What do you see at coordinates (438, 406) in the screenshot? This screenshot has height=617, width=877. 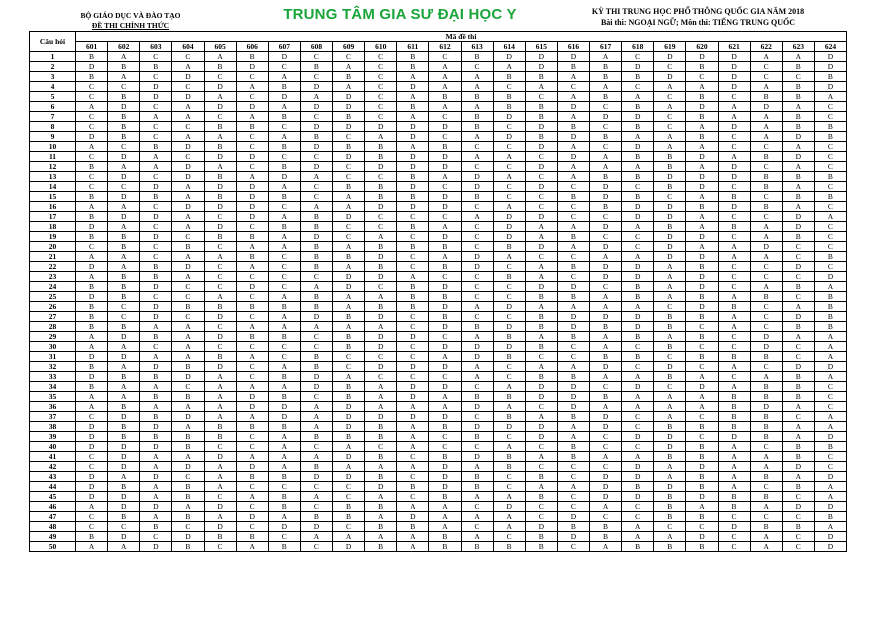 I see `table-row: 36 A B A A A D D A D A A A D A C D A A A A B D A C` at bounding box center [438, 406].